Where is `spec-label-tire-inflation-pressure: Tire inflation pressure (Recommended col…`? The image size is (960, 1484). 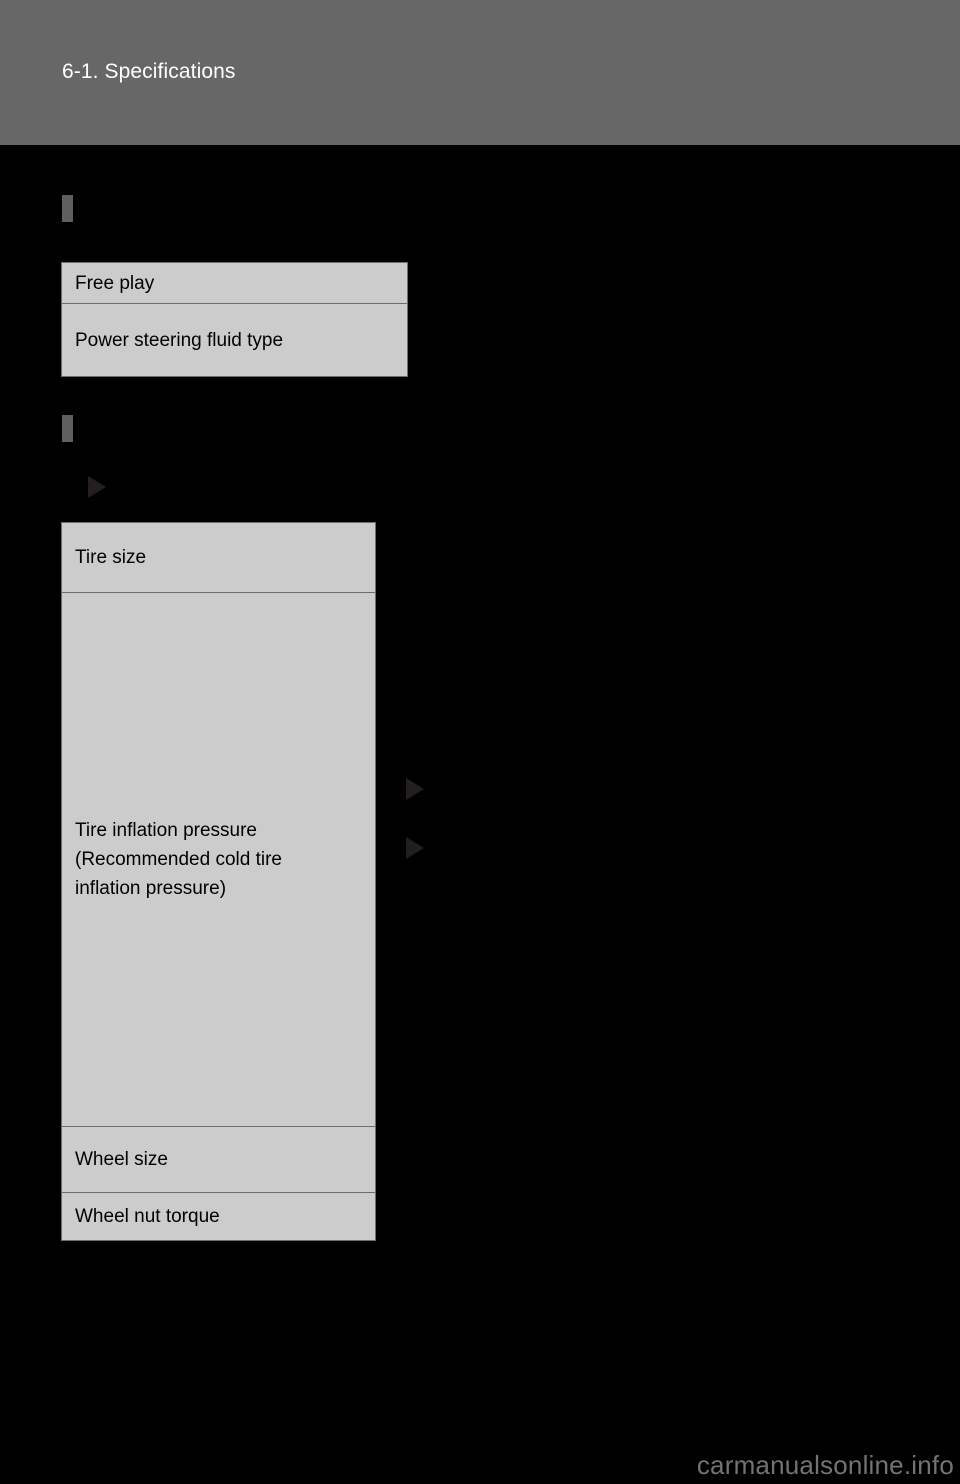 spec-label-tire-inflation-pressure: Tire inflation pressure (Recommended col… is located at coordinates (218, 859).